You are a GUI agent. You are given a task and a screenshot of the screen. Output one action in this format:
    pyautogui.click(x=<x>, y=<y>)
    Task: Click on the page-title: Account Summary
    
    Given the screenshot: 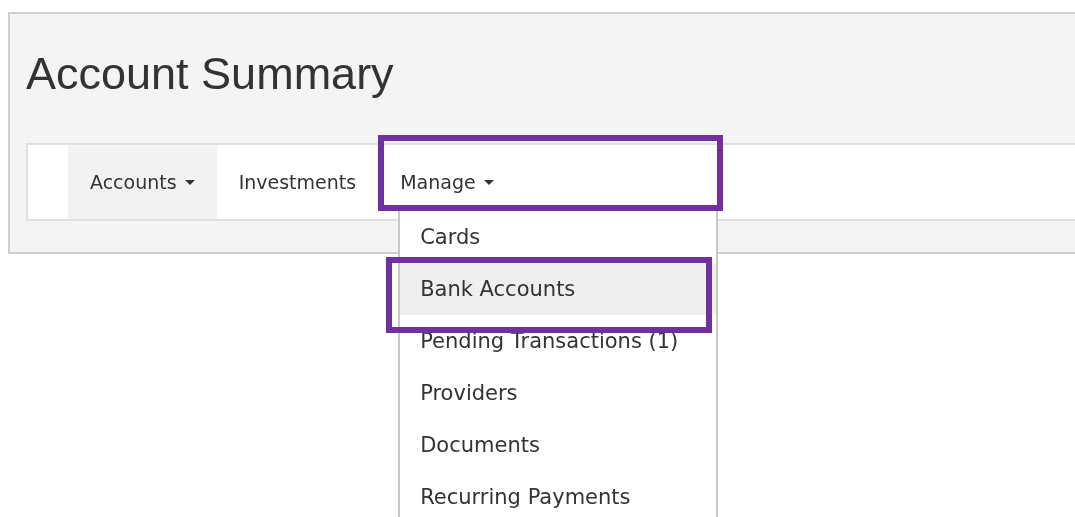 What is the action you would take?
    pyautogui.click(x=210, y=74)
    